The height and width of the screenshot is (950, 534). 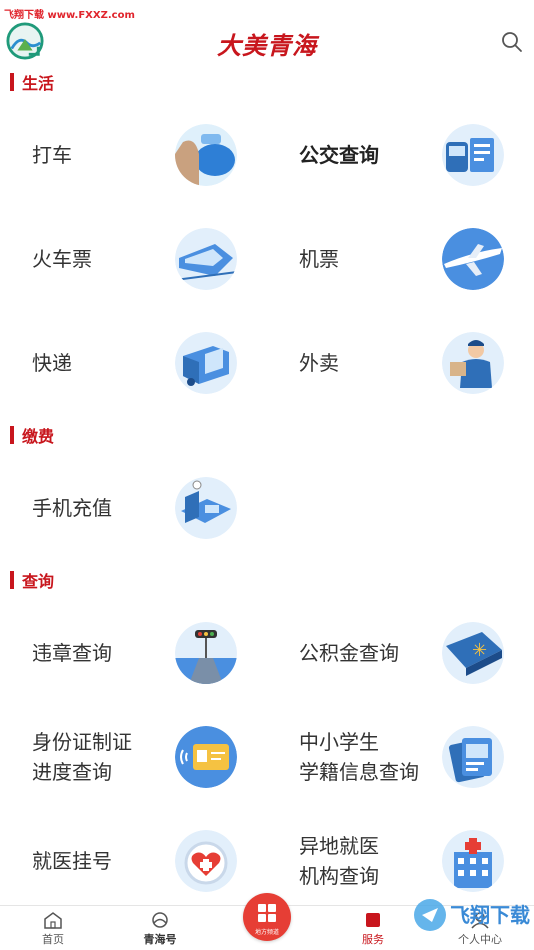 I want to click on delivery-truck-icon, so click(x=206, y=363).